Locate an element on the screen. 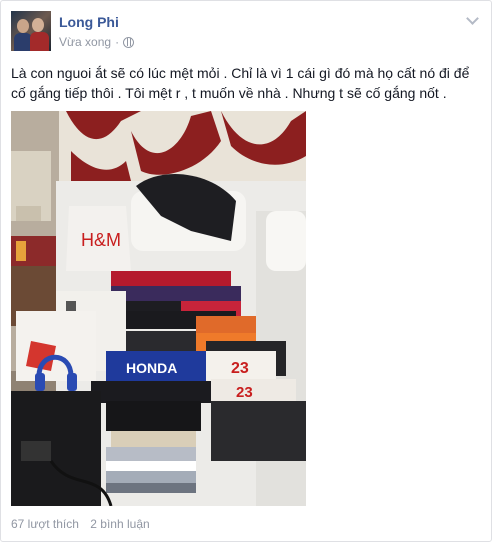 Image resolution: width=492 pixels, height=542 pixels. globe-icon is located at coordinates (129, 42).